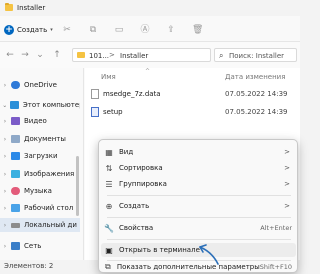 Image resolution: width=320 pixels, height=274 pixels. I want to click on cut-icon: ✂, so click(67, 30).